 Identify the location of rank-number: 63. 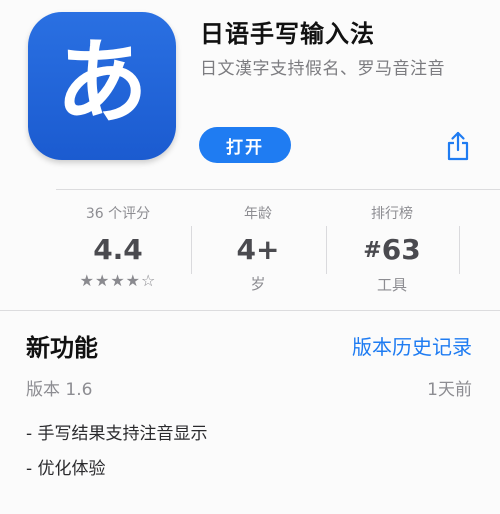
(401, 249).